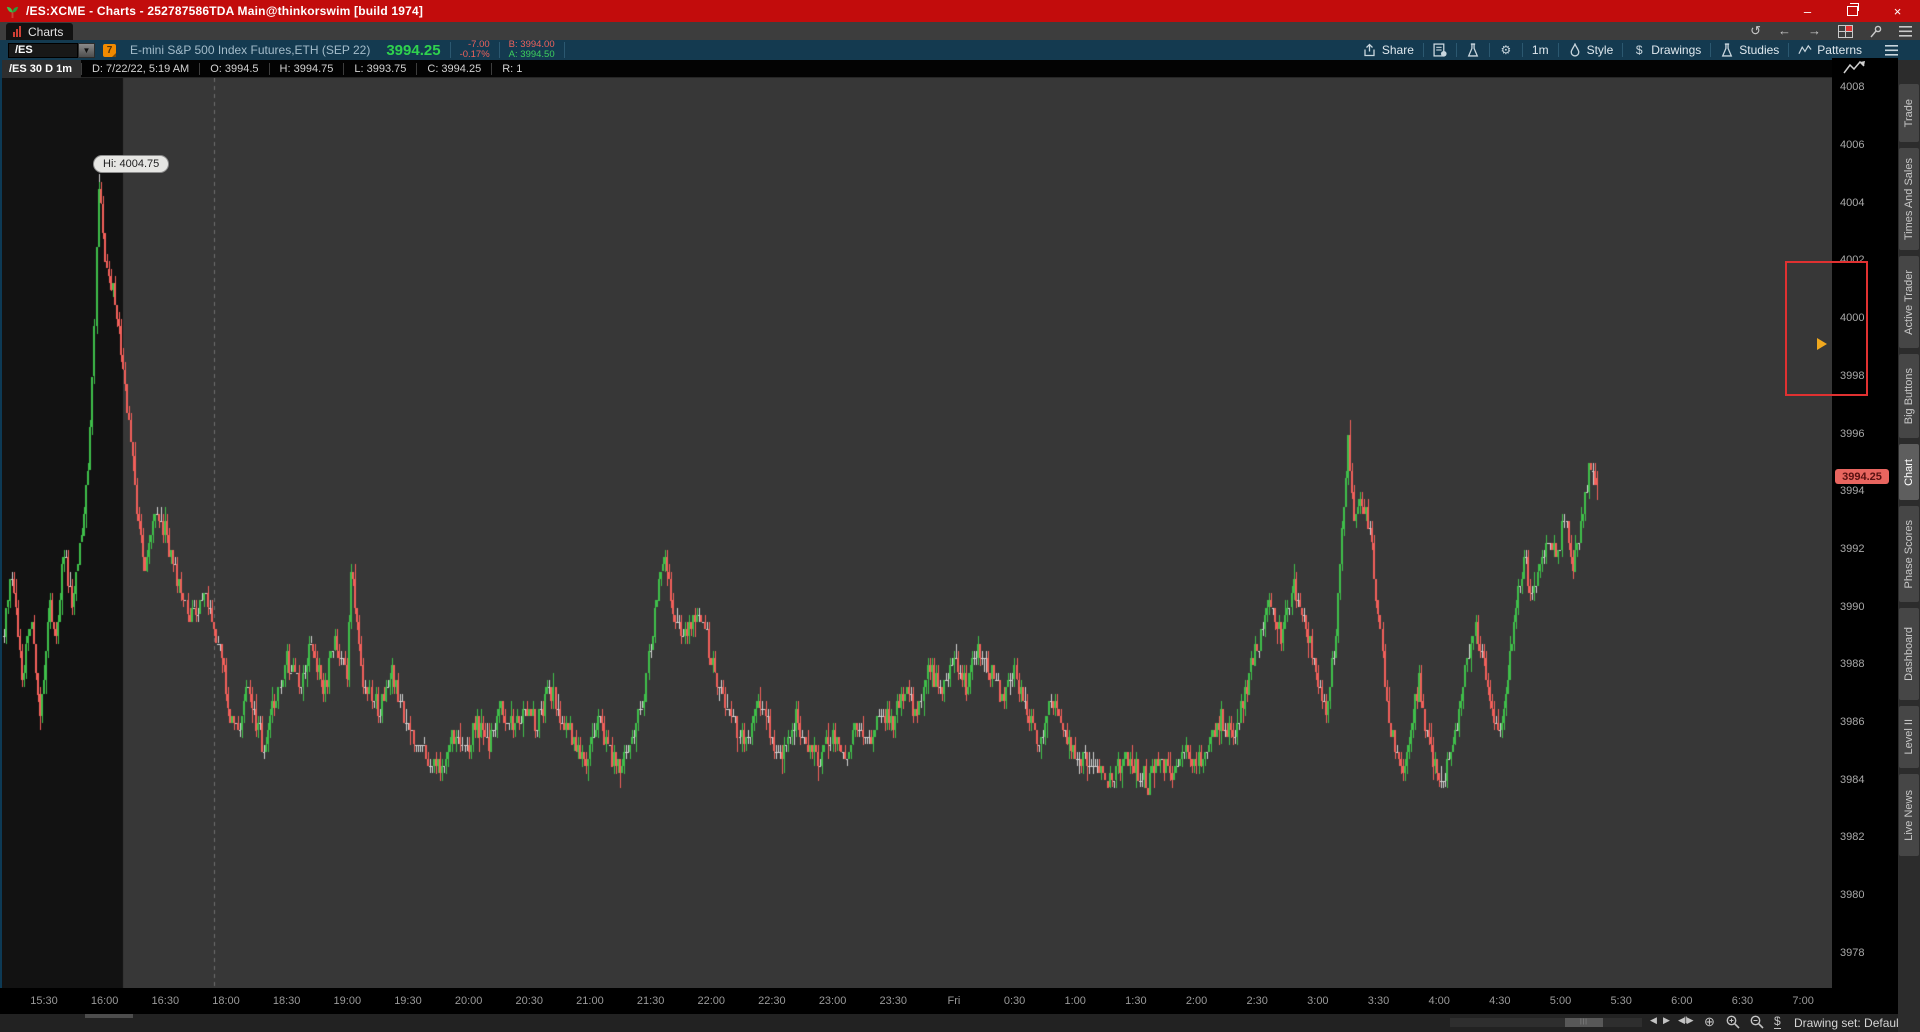  What do you see at coordinates (1852, 722) in the screenshot?
I see `price-tick: 3986` at bounding box center [1852, 722].